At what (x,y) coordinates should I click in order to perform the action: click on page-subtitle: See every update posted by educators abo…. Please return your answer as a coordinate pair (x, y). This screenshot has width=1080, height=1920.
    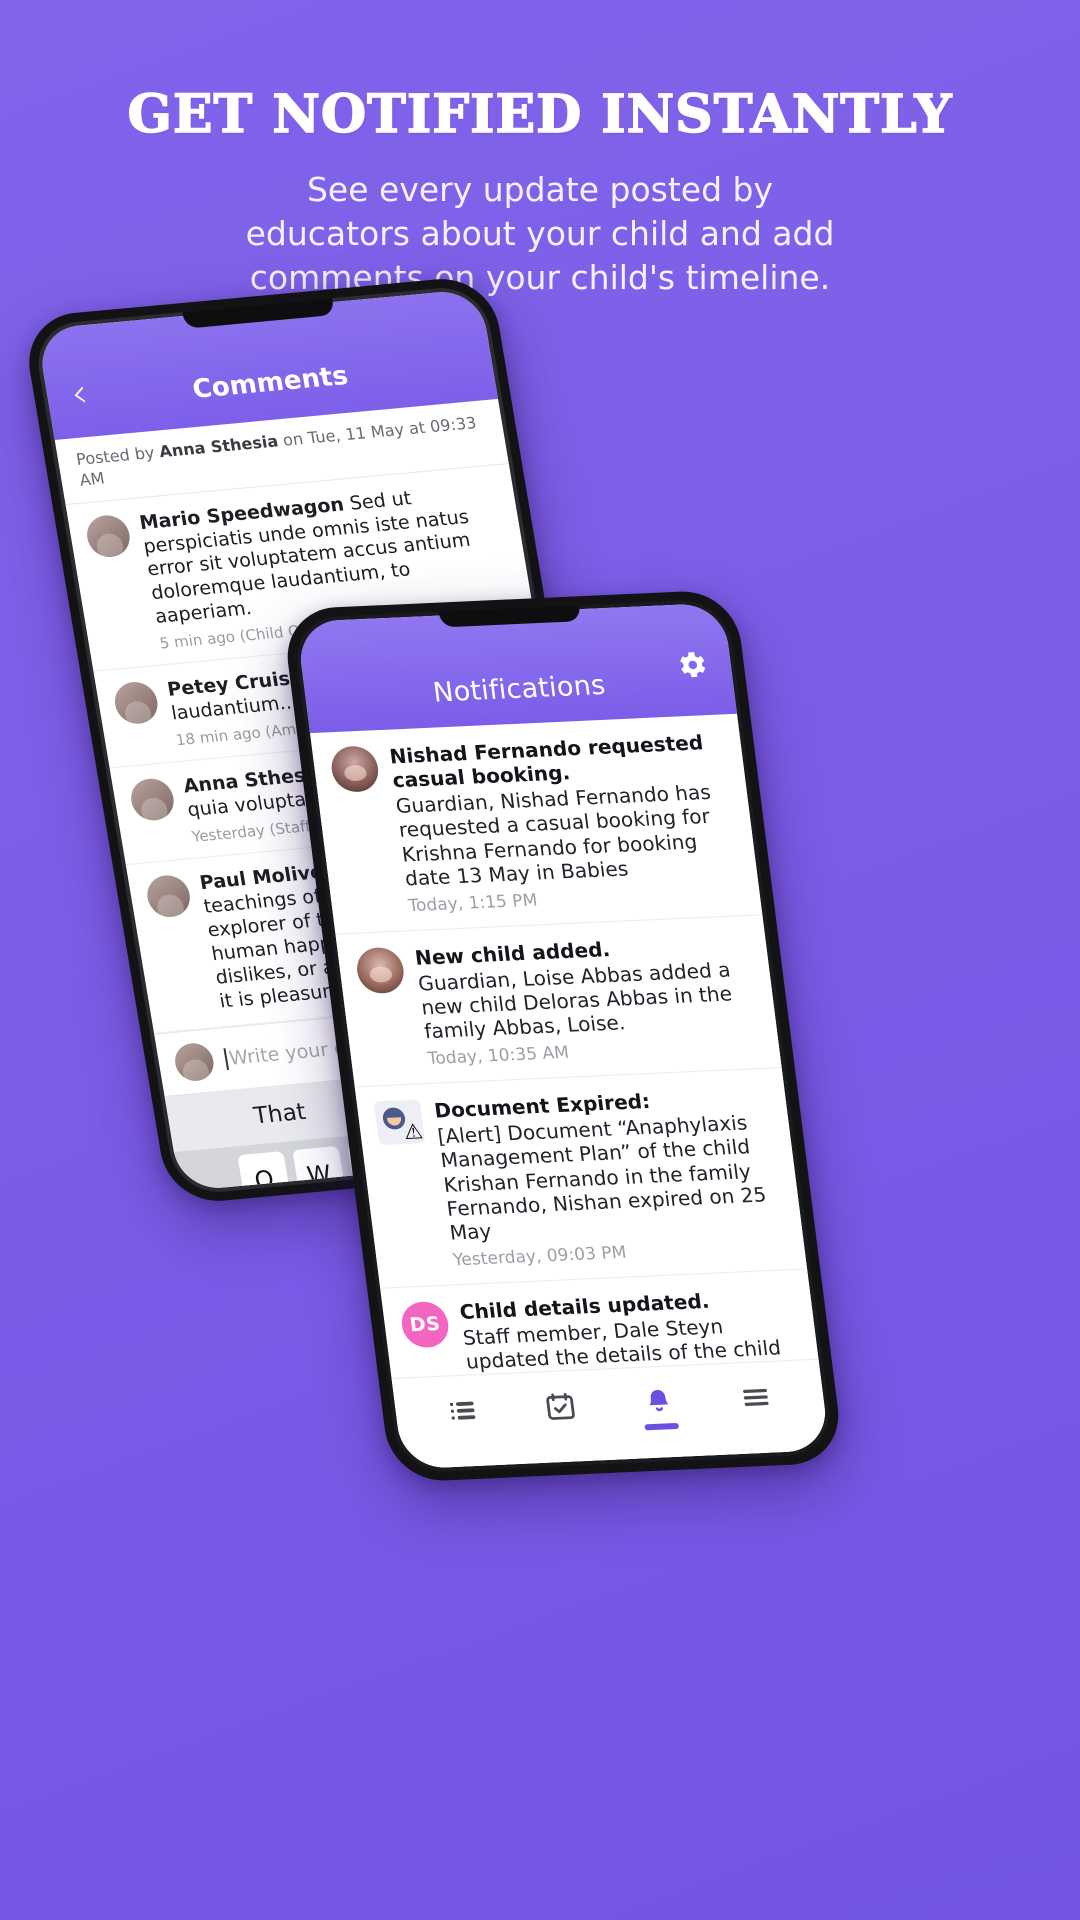
    Looking at the image, I should click on (540, 233).